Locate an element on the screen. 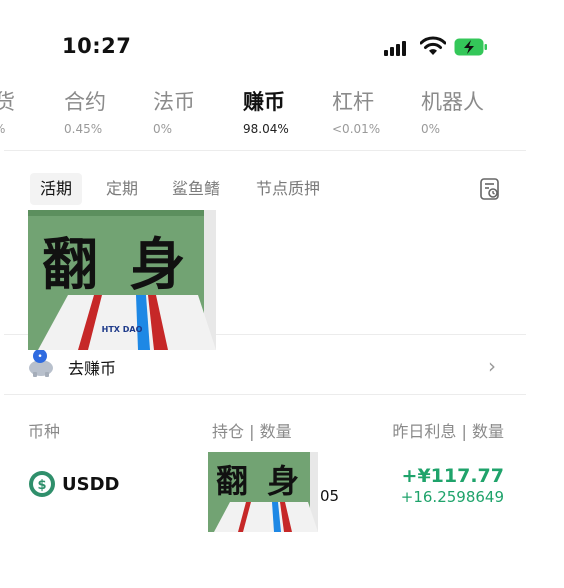  market-tab-percent: % is located at coordinates (7, 129).